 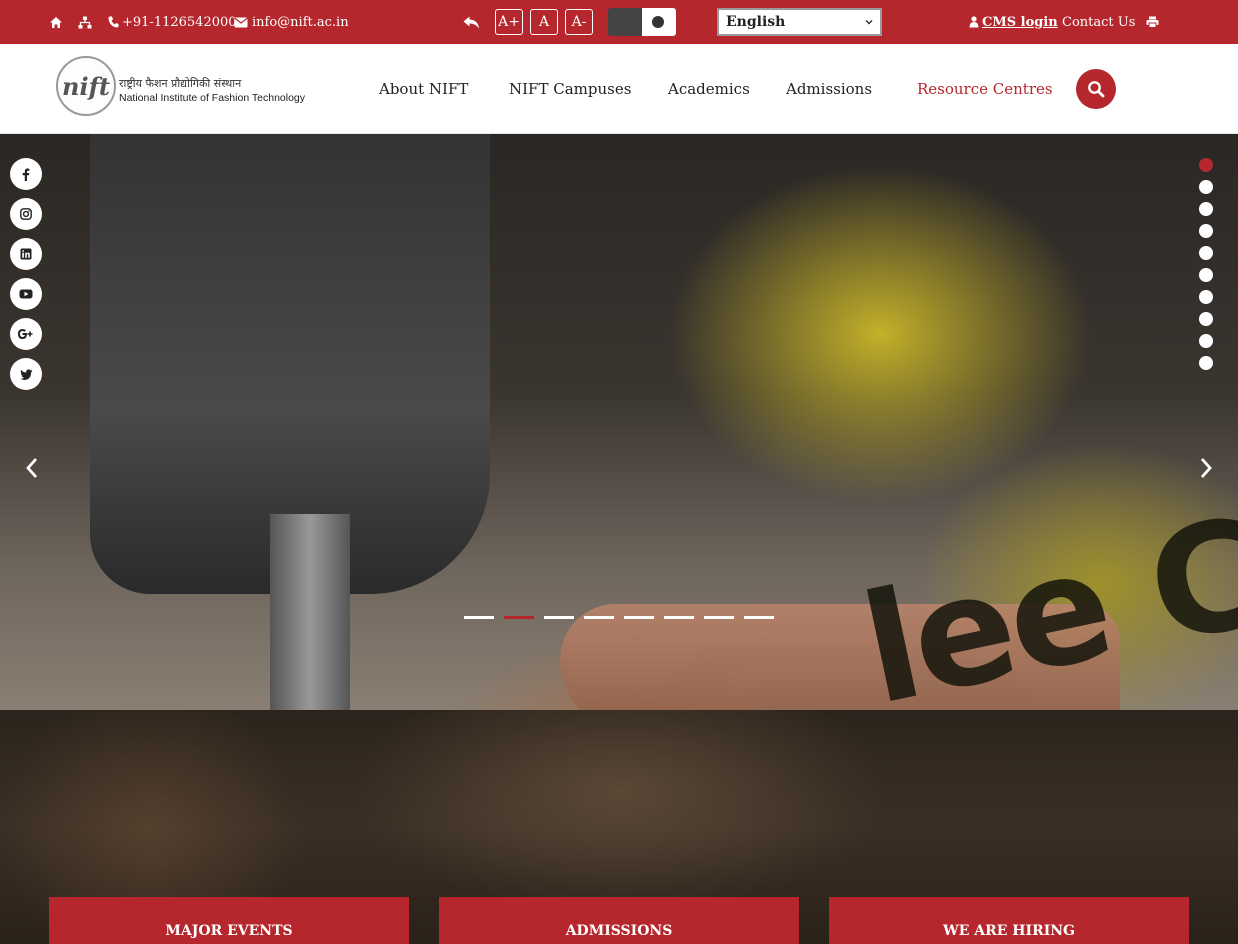 What do you see at coordinates (26, 294) in the screenshot?
I see `youtube-icon` at bounding box center [26, 294].